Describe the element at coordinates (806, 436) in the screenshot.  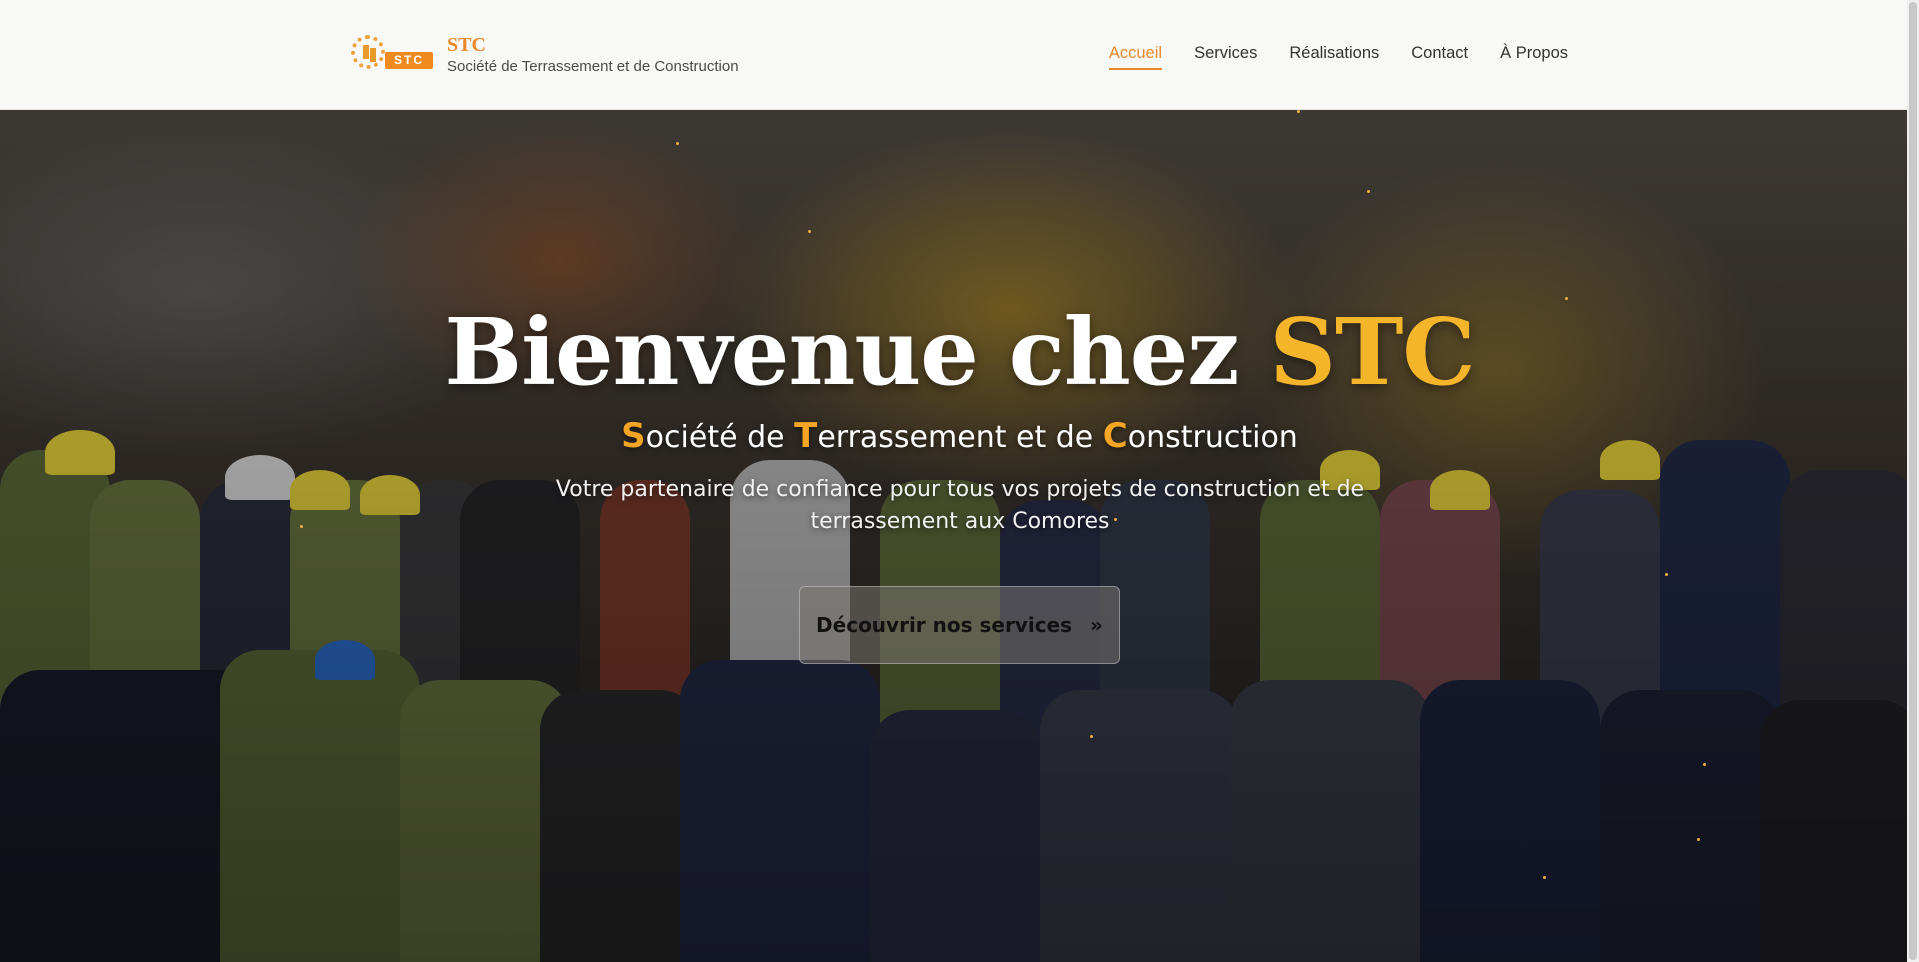
I see `subtitle-cap-t: T` at that location.